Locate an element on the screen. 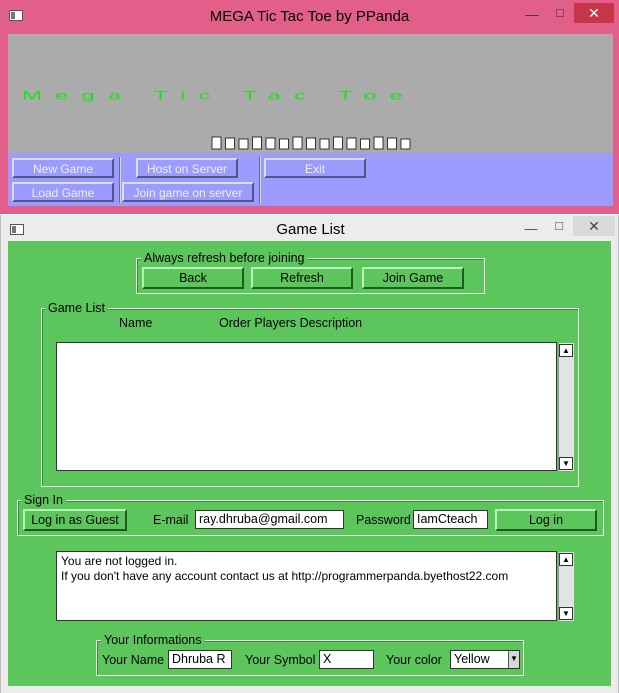 The height and width of the screenshot is (693, 619). join-game-on-server-button: Join game on server is located at coordinates (188, 192).